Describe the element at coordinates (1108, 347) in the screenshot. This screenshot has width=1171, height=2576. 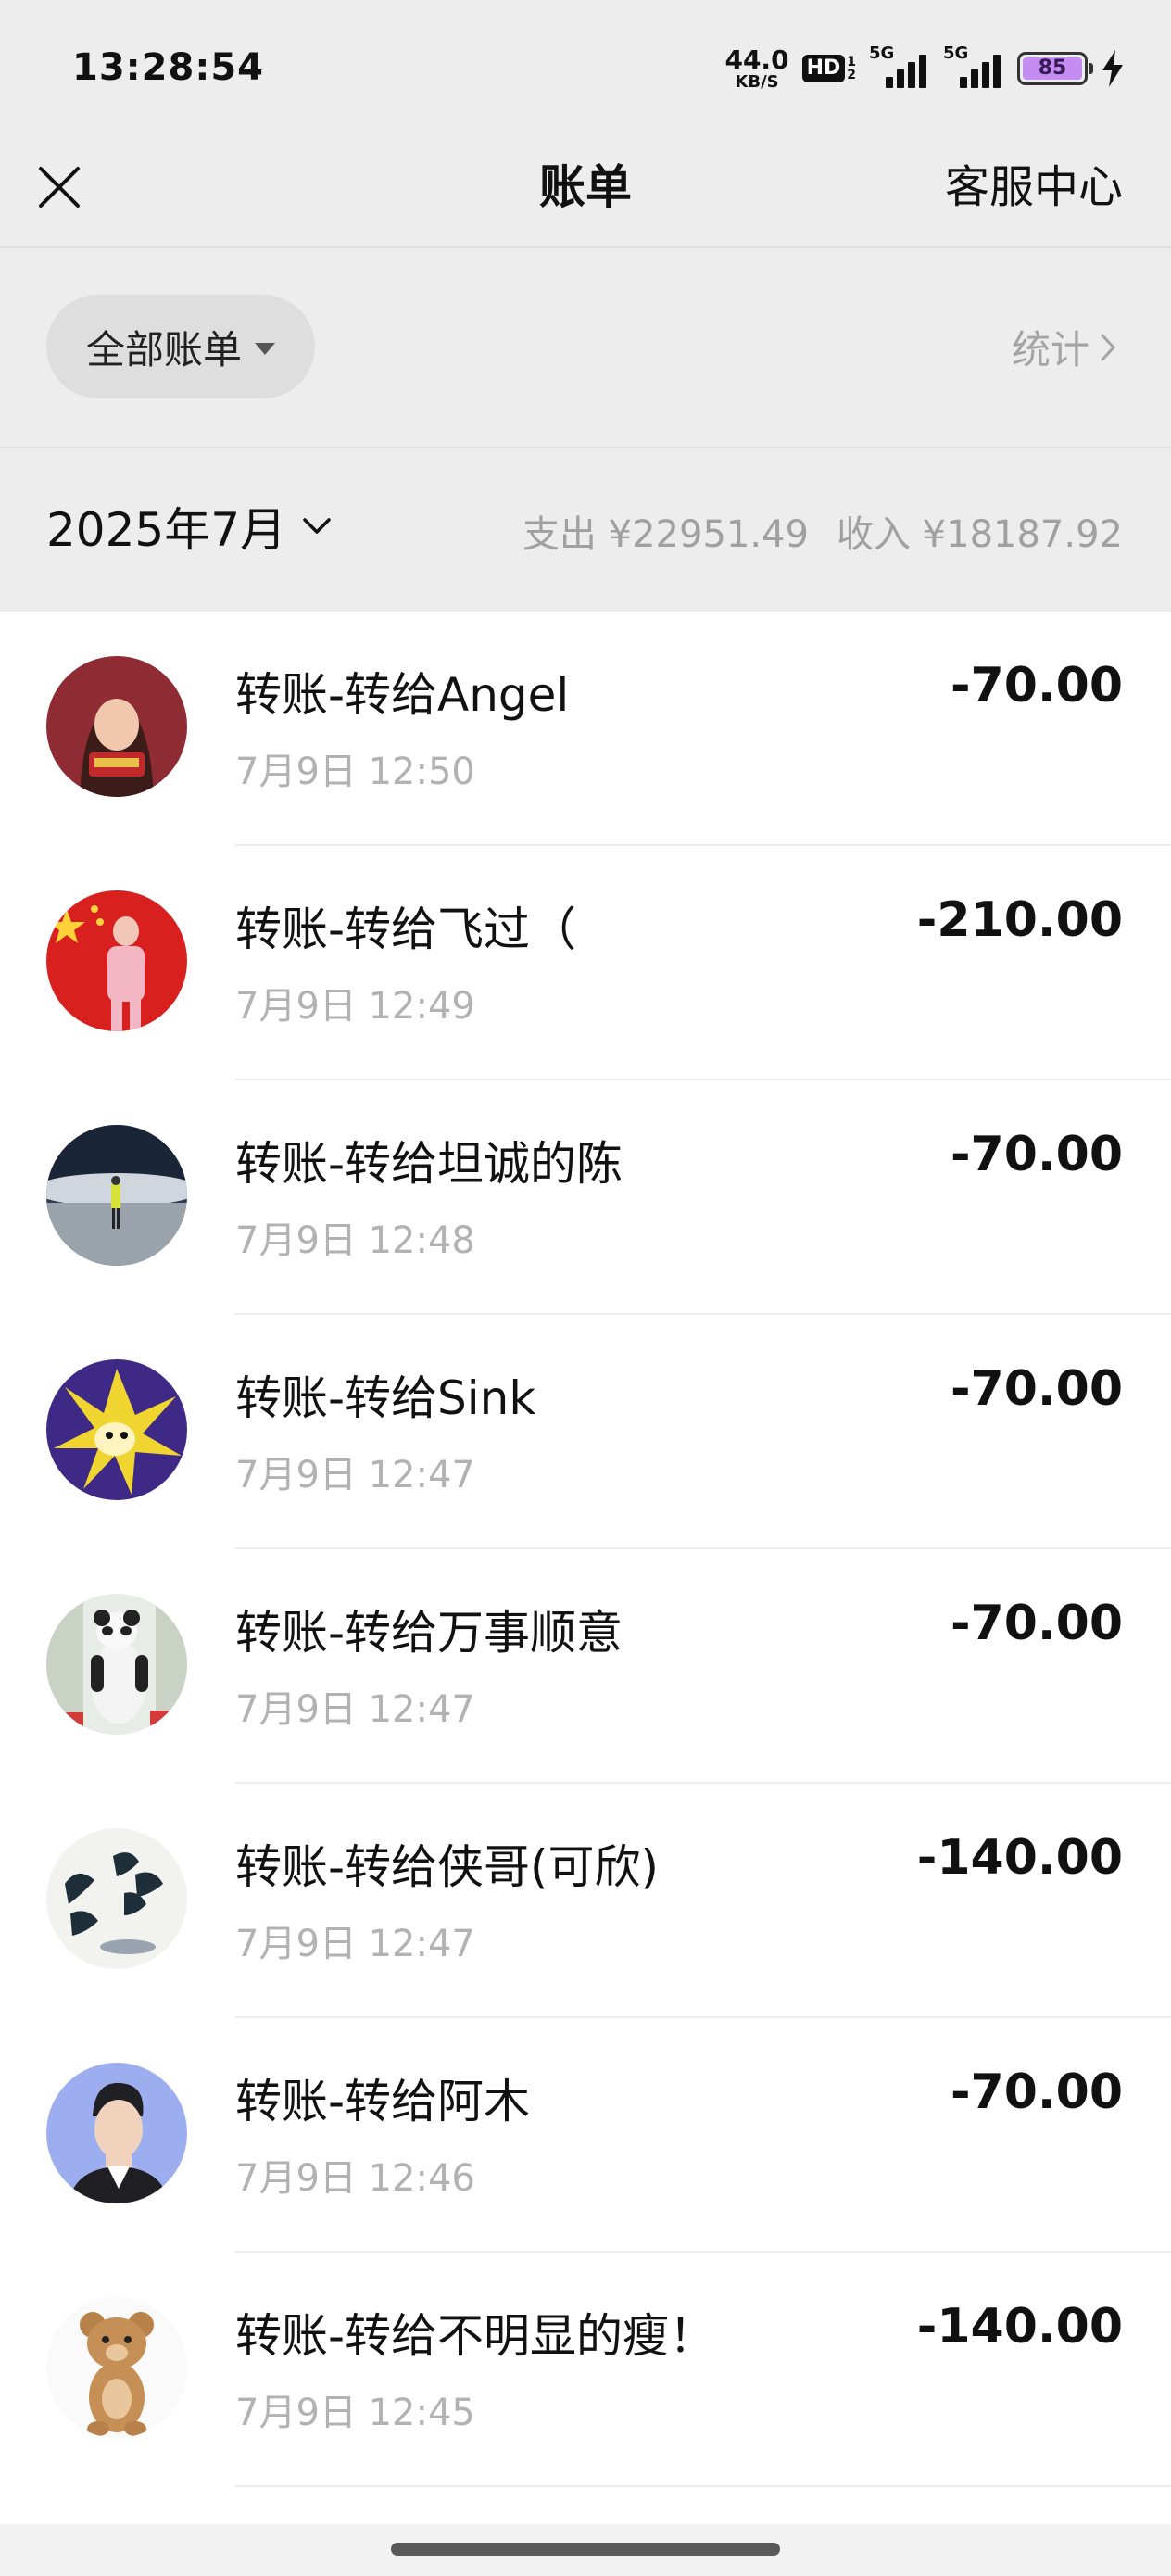
I see `chevron-right-icon` at that location.